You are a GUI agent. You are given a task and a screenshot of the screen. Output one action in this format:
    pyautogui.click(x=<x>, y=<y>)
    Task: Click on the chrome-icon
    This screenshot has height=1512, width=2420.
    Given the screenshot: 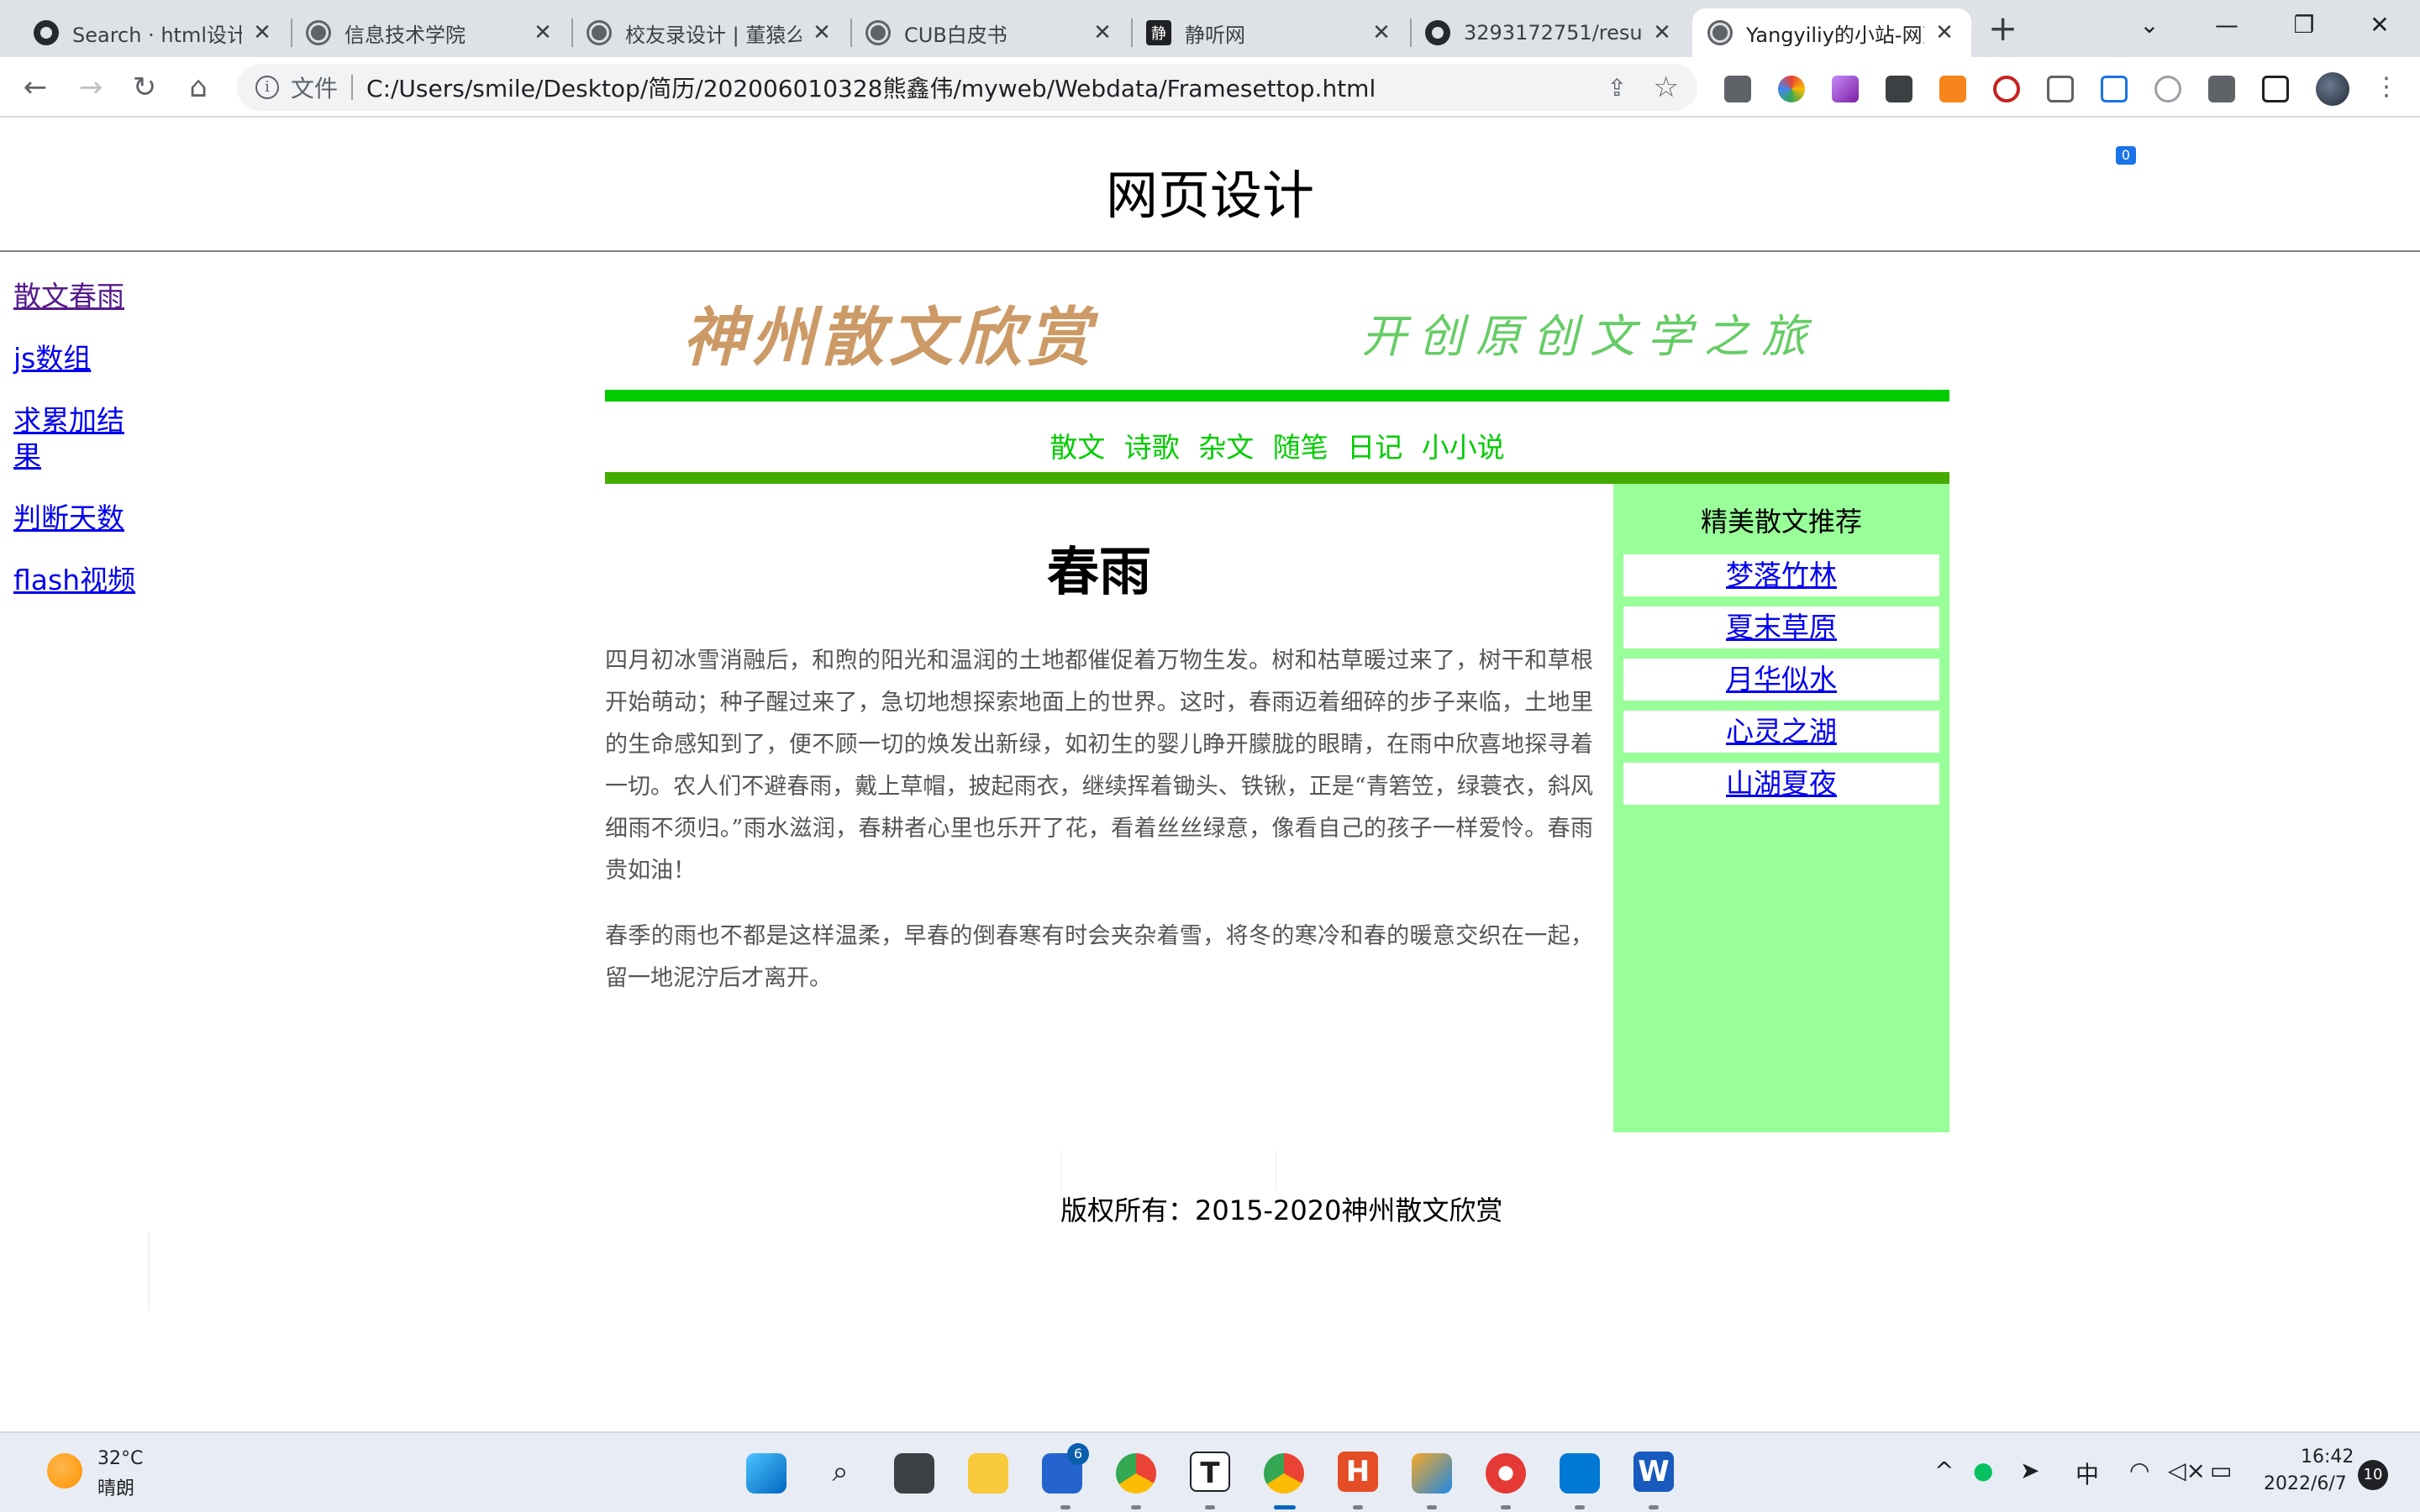 What is the action you would take?
    pyautogui.click(x=1136, y=1473)
    